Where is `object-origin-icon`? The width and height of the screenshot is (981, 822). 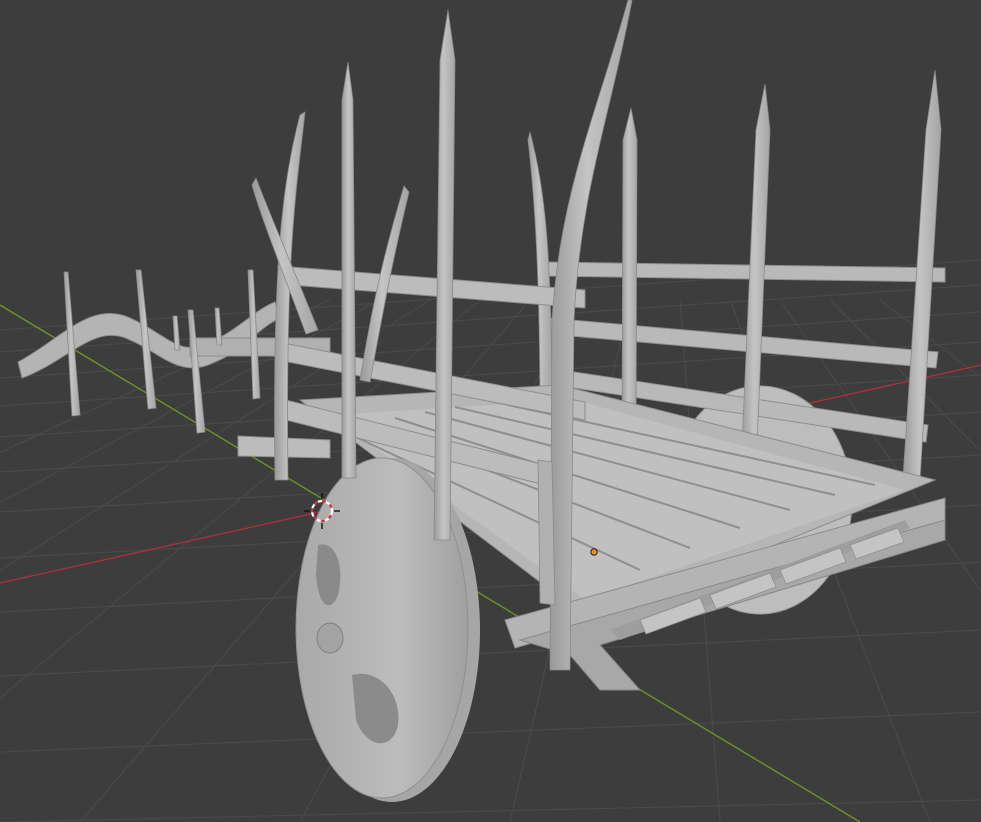 object-origin-icon is located at coordinates (594, 552).